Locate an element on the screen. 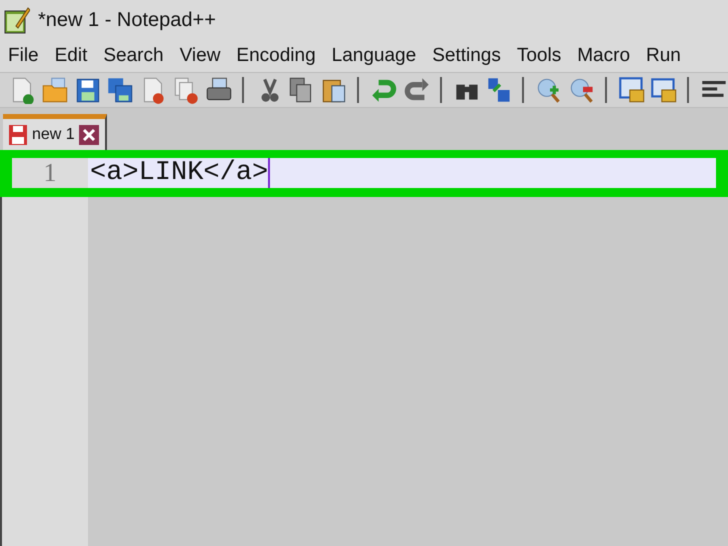 The height and width of the screenshot is (546, 728). menu-item: Edit is located at coordinates (75, 56).